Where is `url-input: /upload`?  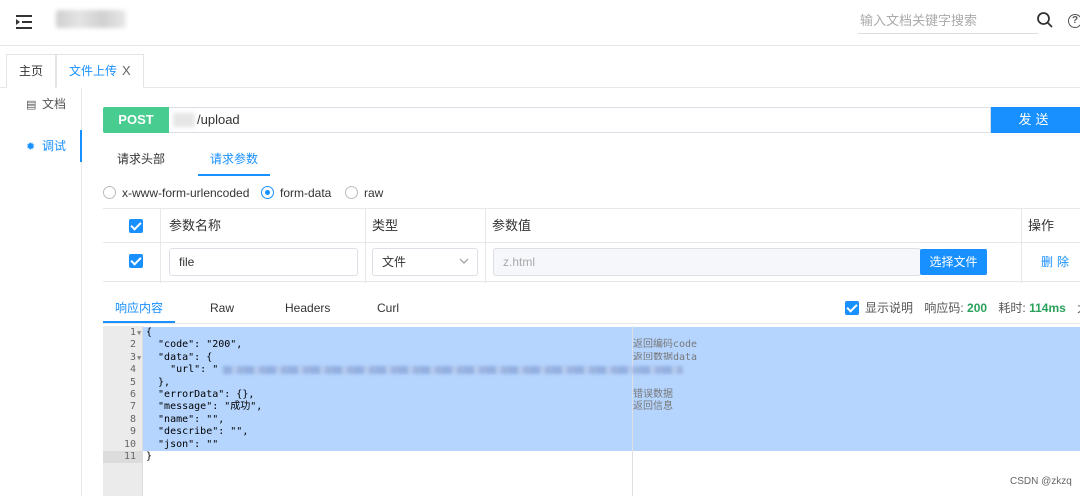 url-input: /upload is located at coordinates (580, 120).